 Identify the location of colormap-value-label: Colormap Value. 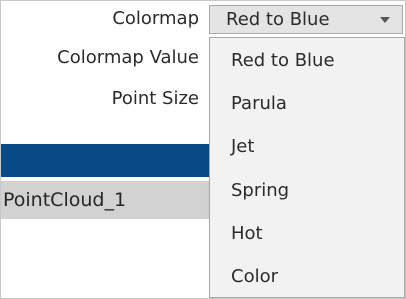
(128, 57).